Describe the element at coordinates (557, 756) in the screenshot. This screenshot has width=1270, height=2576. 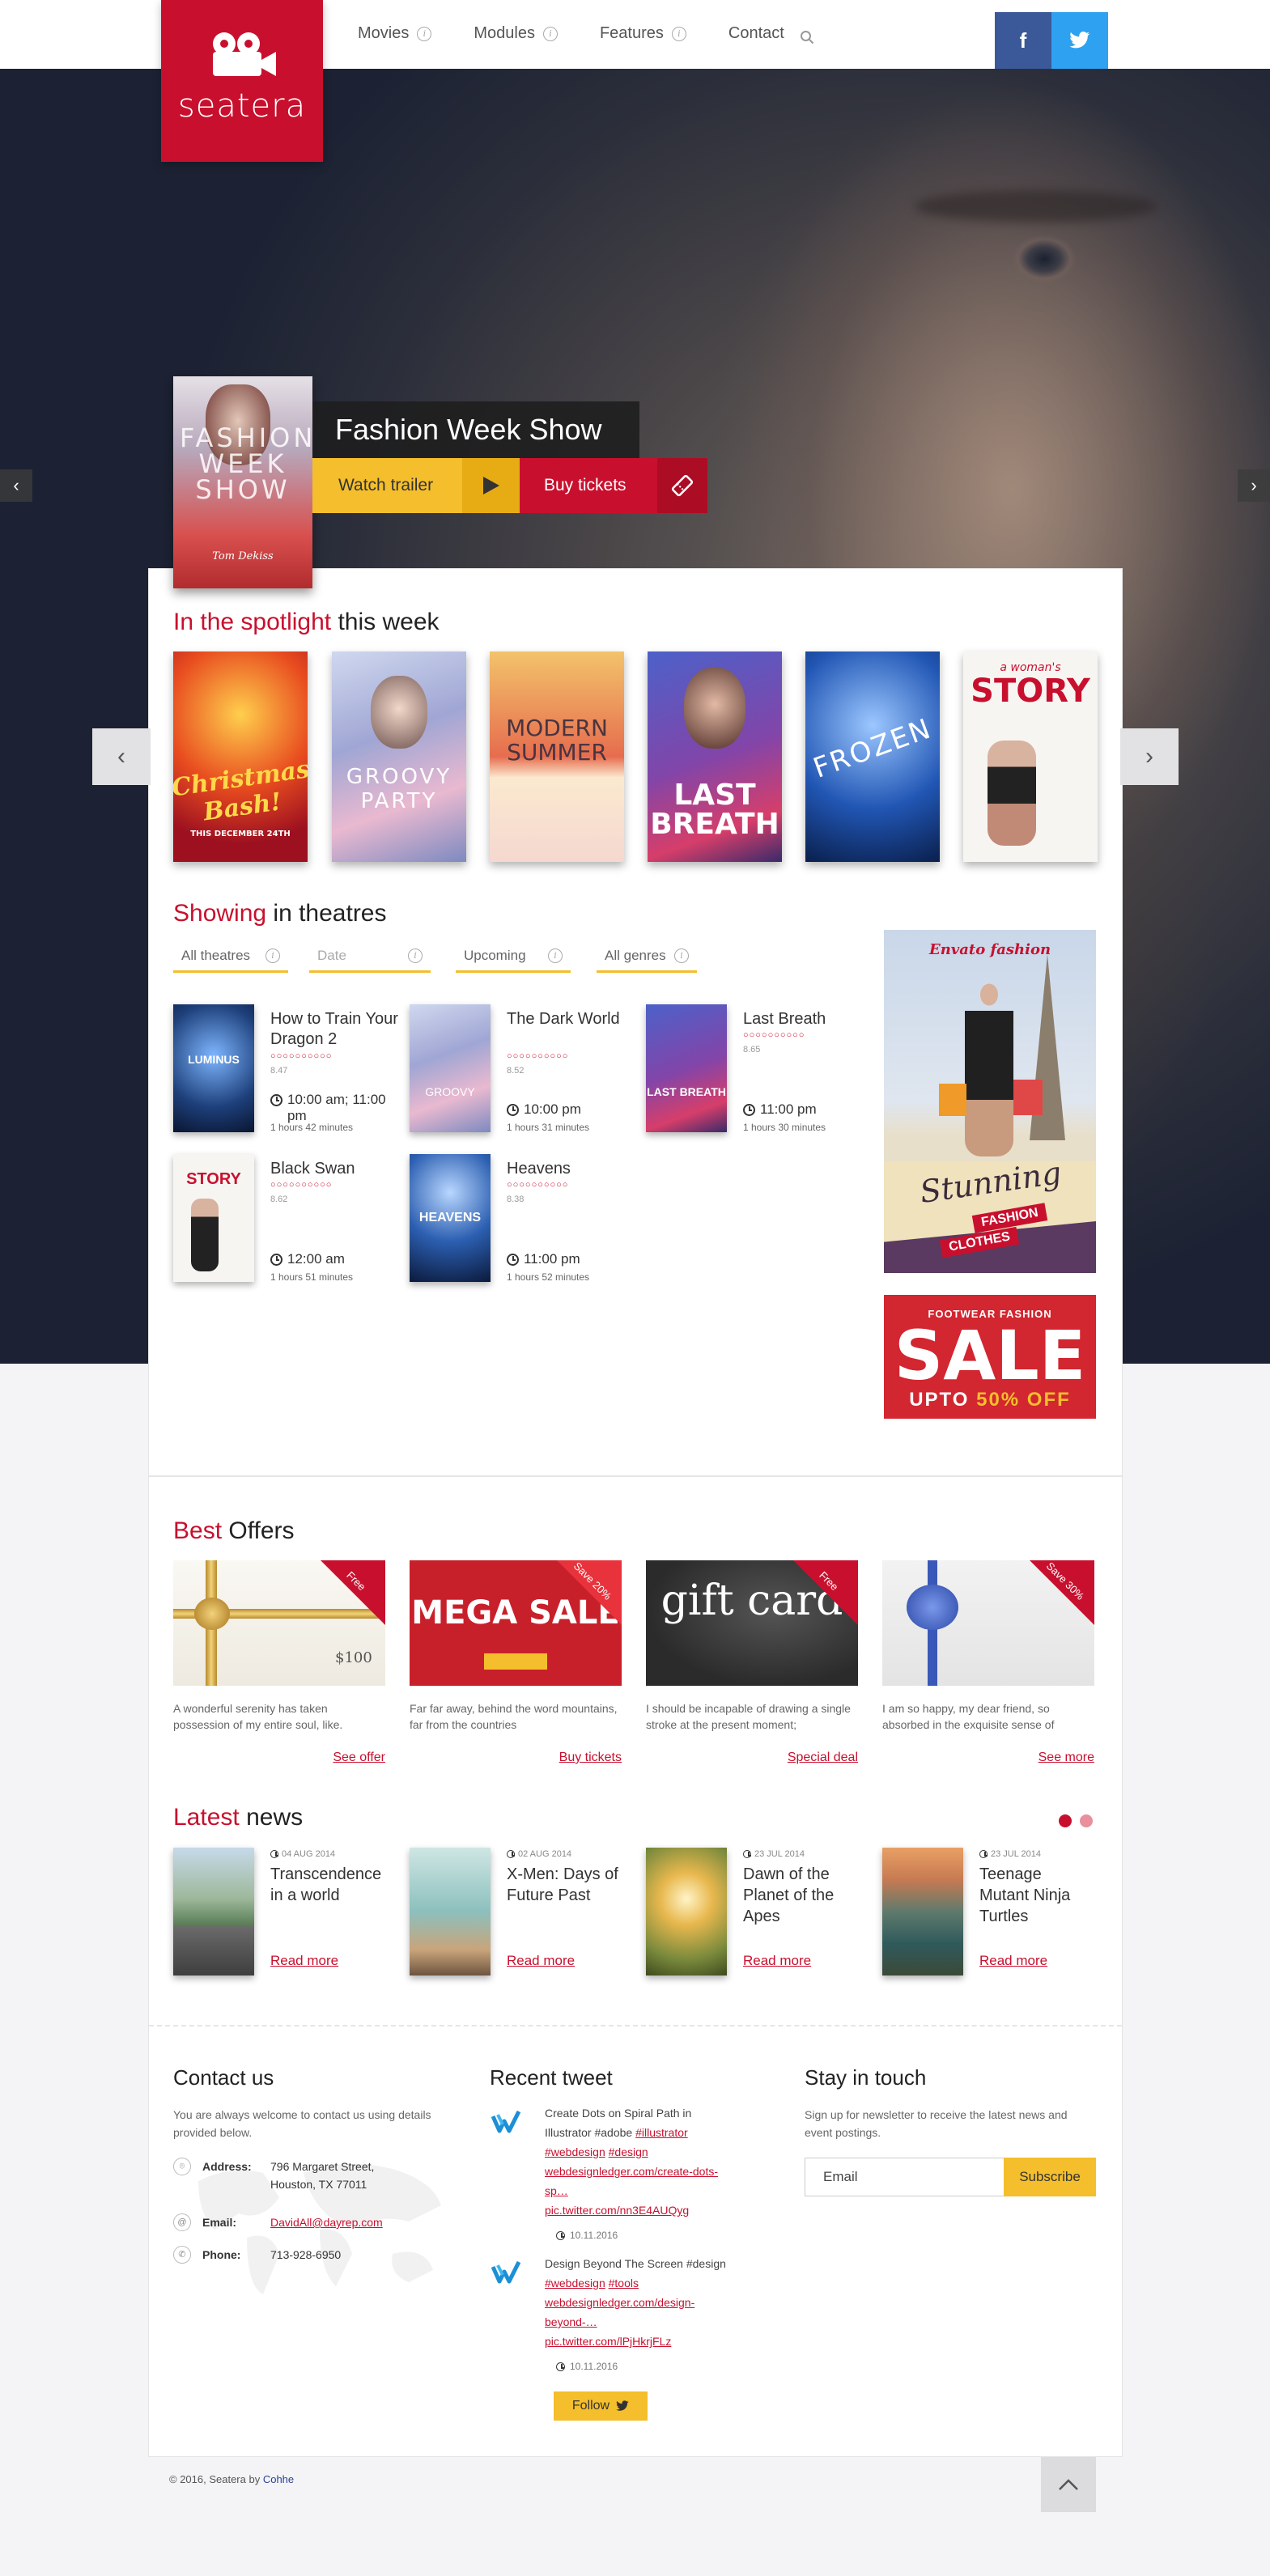
I see `spotlight-poster: MODERN SUMMER` at that location.